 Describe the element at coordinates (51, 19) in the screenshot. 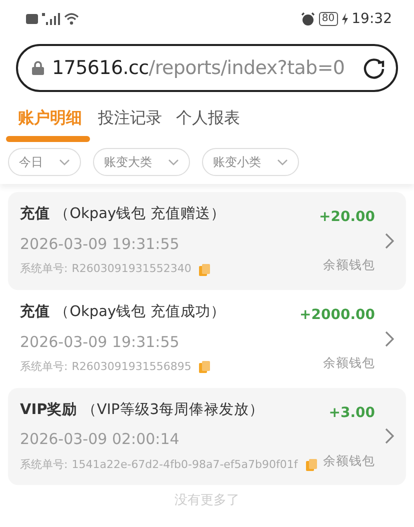

I see `signal-icon` at that location.